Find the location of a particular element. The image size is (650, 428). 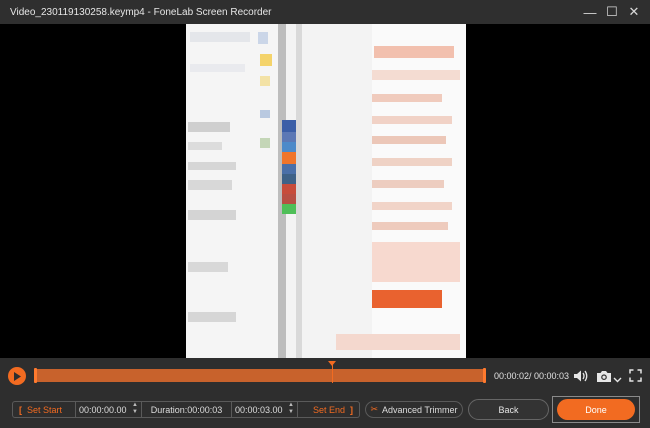

advanced-trimmer-button: ✂ Advanced Trimmer is located at coordinates (414, 409).